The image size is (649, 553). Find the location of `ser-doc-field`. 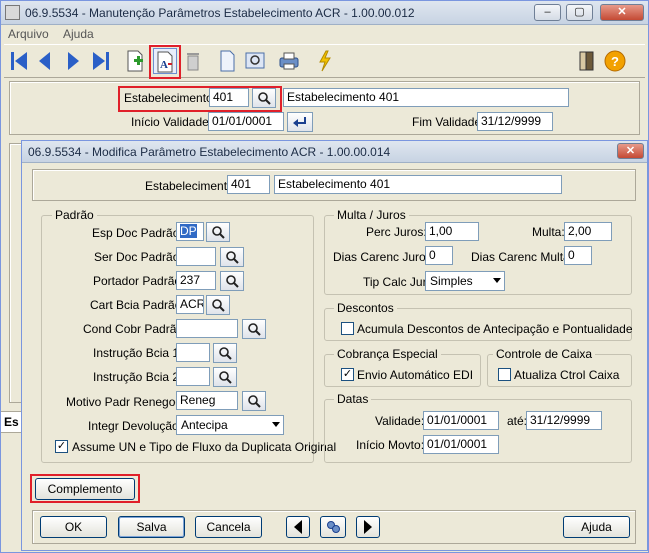

ser-doc-field is located at coordinates (196, 256).